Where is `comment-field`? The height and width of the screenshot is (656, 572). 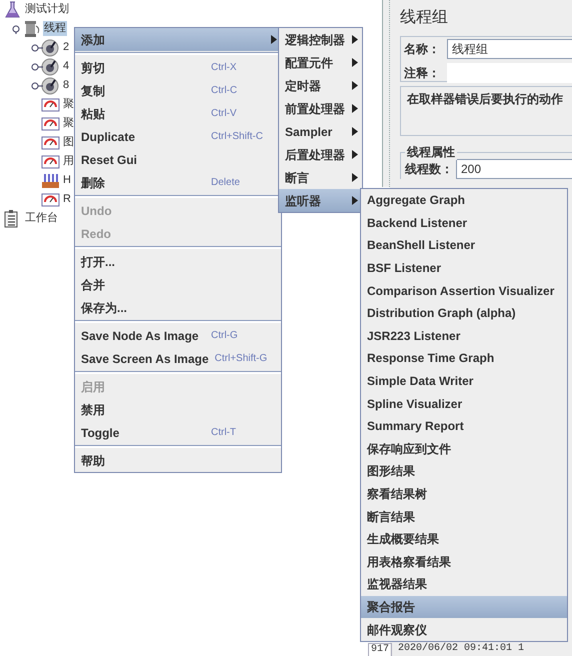 comment-field is located at coordinates (509, 73).